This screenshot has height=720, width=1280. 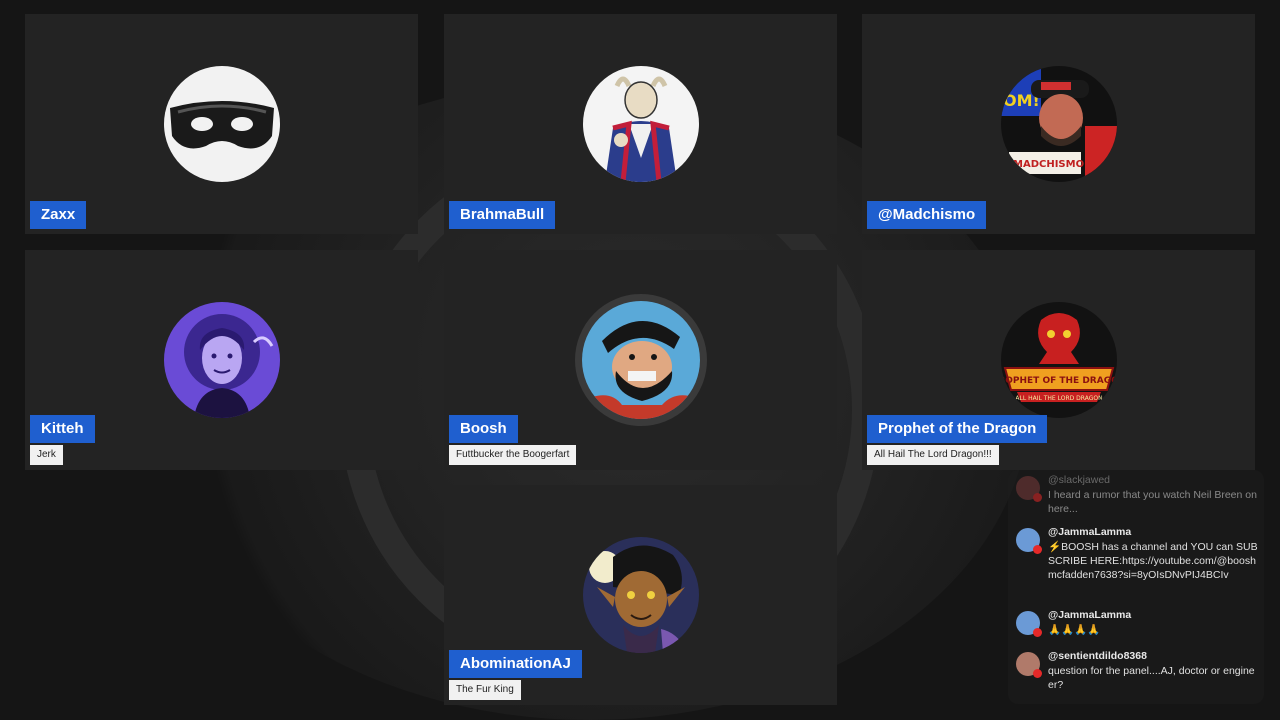 I want to click on chat-handle: @slackjawed, so click(x=1079, y=480).